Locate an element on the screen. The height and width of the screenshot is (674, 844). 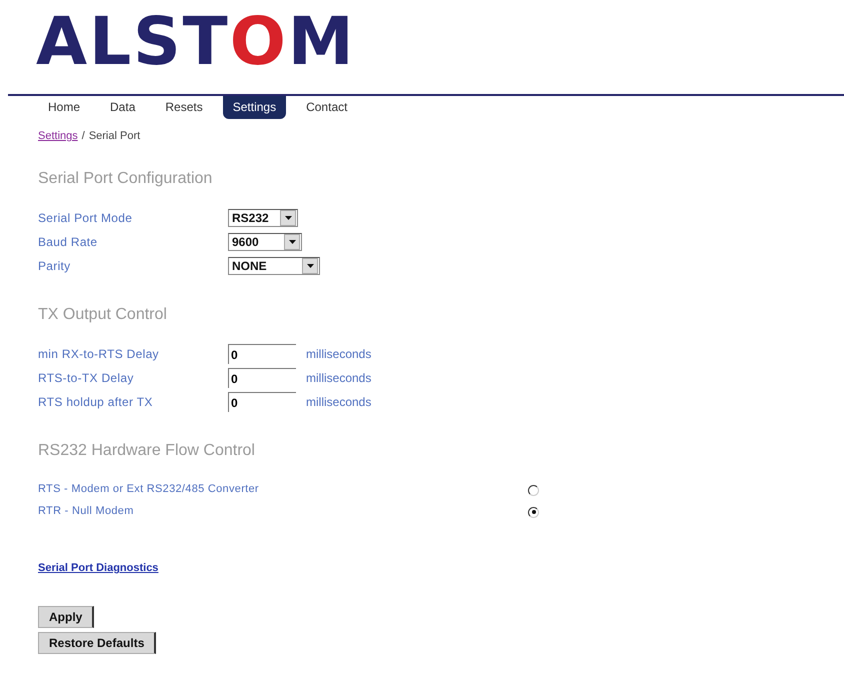
field-label: Parity is located at coordinates (55, 266).